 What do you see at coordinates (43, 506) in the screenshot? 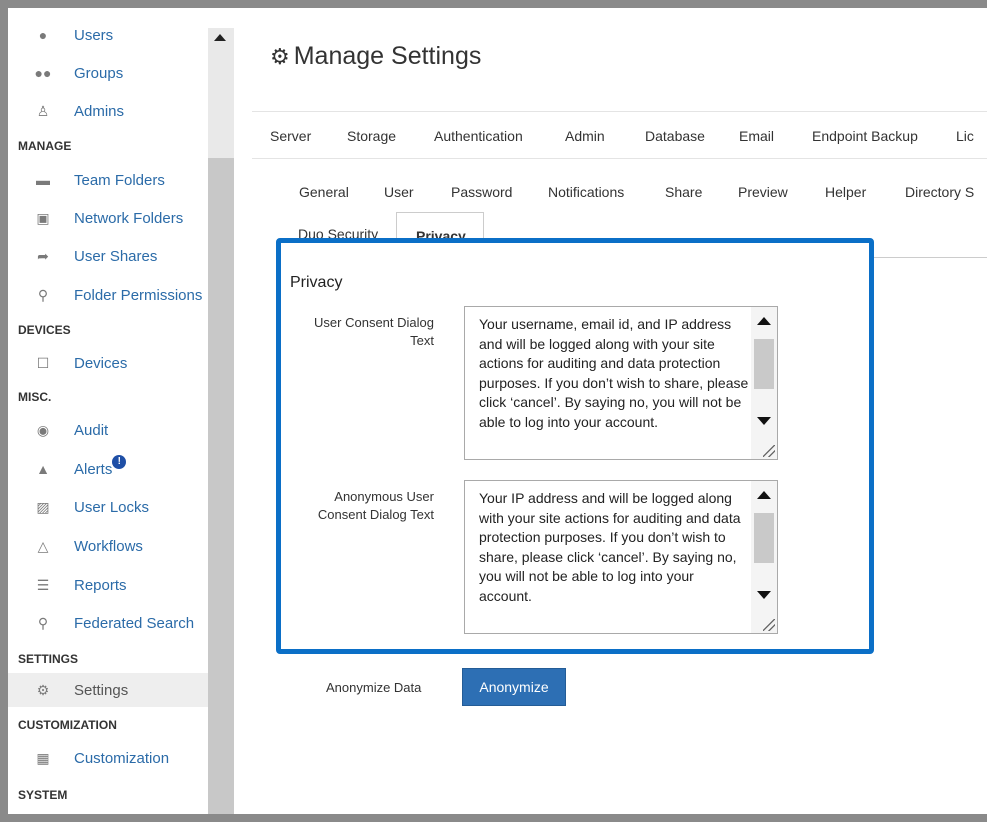
I see `lock-icon: ▨` at bounding box center [43, 506].